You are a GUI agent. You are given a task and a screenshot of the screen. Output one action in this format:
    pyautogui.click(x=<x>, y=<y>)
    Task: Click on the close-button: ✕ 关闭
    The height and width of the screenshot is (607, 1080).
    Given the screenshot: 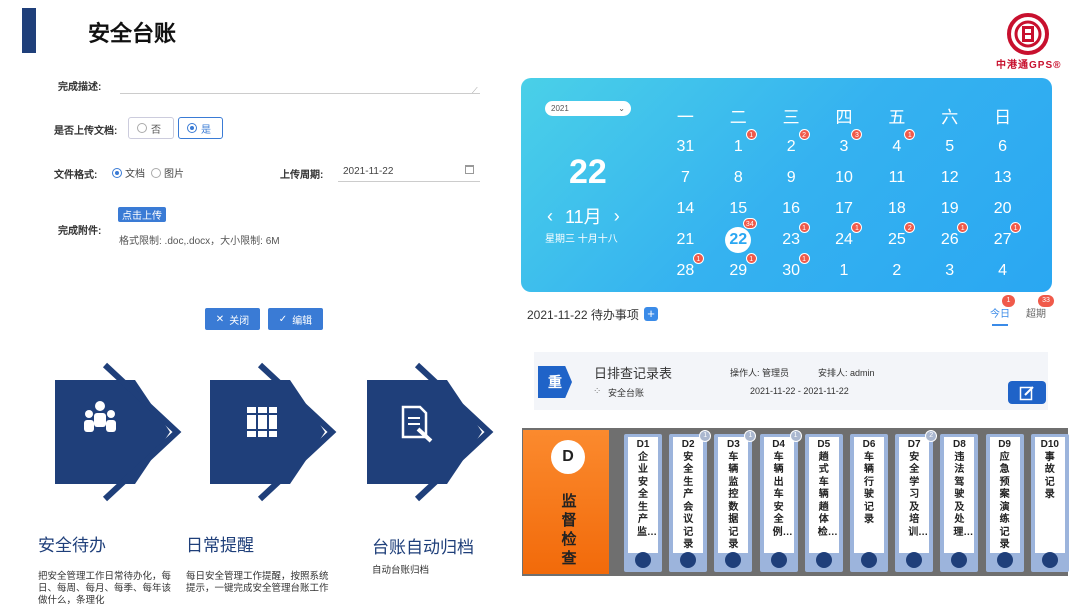 What is the action you would take?
    pyautogui.click(x=232, y=319)
    